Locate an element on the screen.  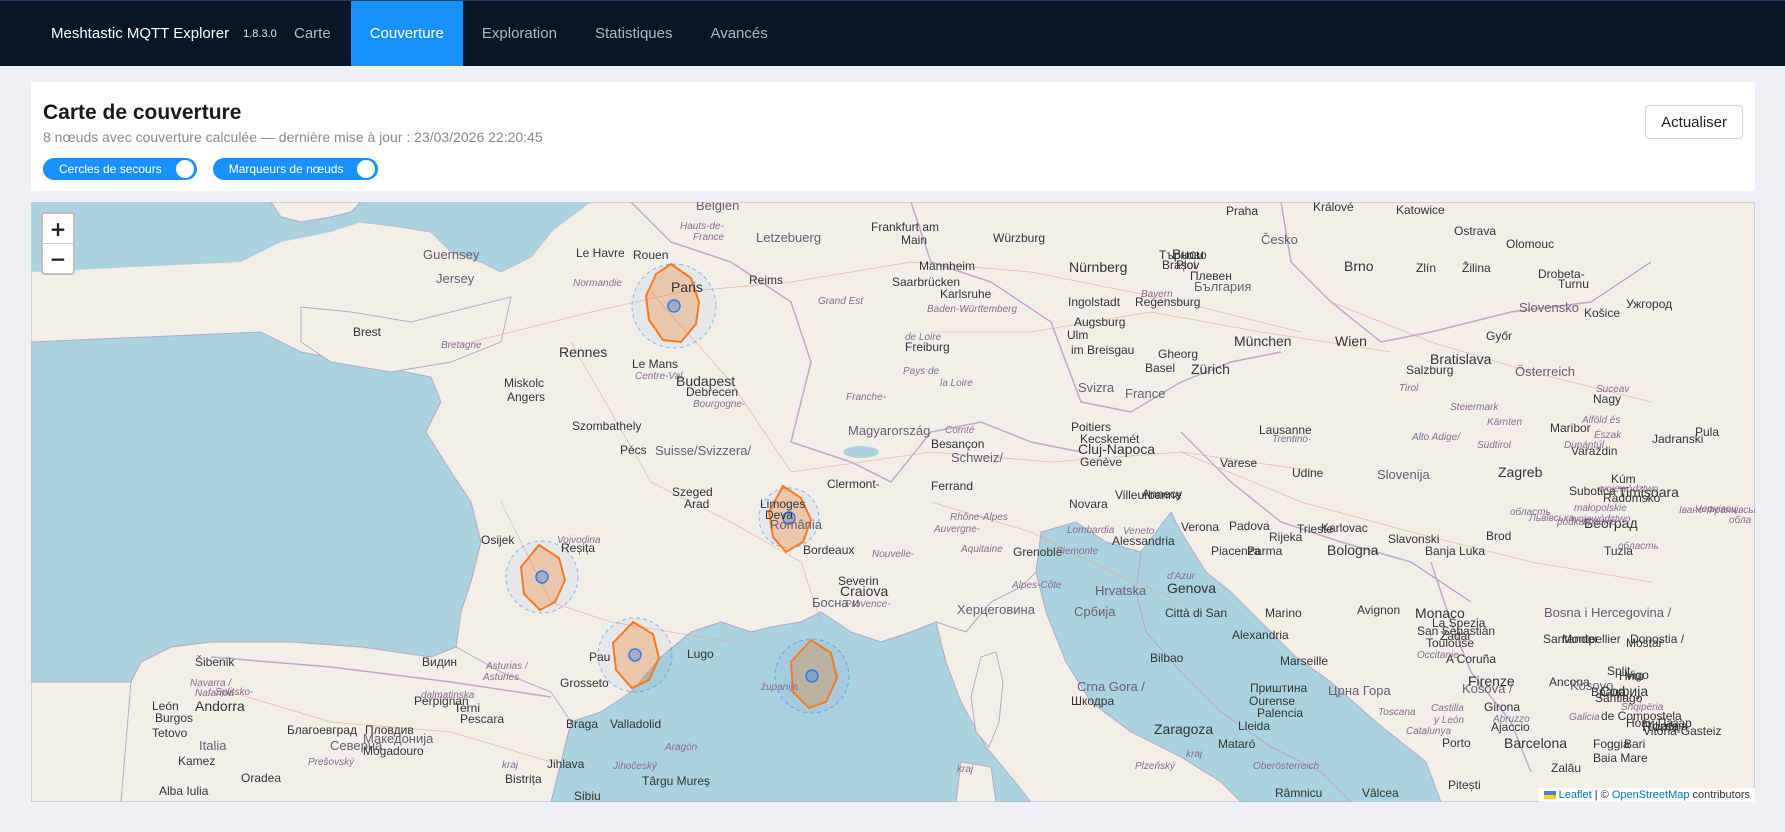
map-label: Jihlava is located at coordinates (566, 764).